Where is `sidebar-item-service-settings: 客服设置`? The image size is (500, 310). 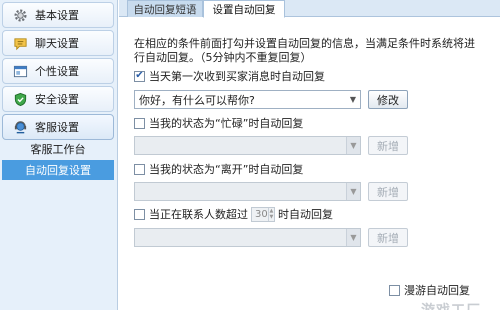
sidebar-item-service-settings: 客服设置 is located at coordinates (58, 127).